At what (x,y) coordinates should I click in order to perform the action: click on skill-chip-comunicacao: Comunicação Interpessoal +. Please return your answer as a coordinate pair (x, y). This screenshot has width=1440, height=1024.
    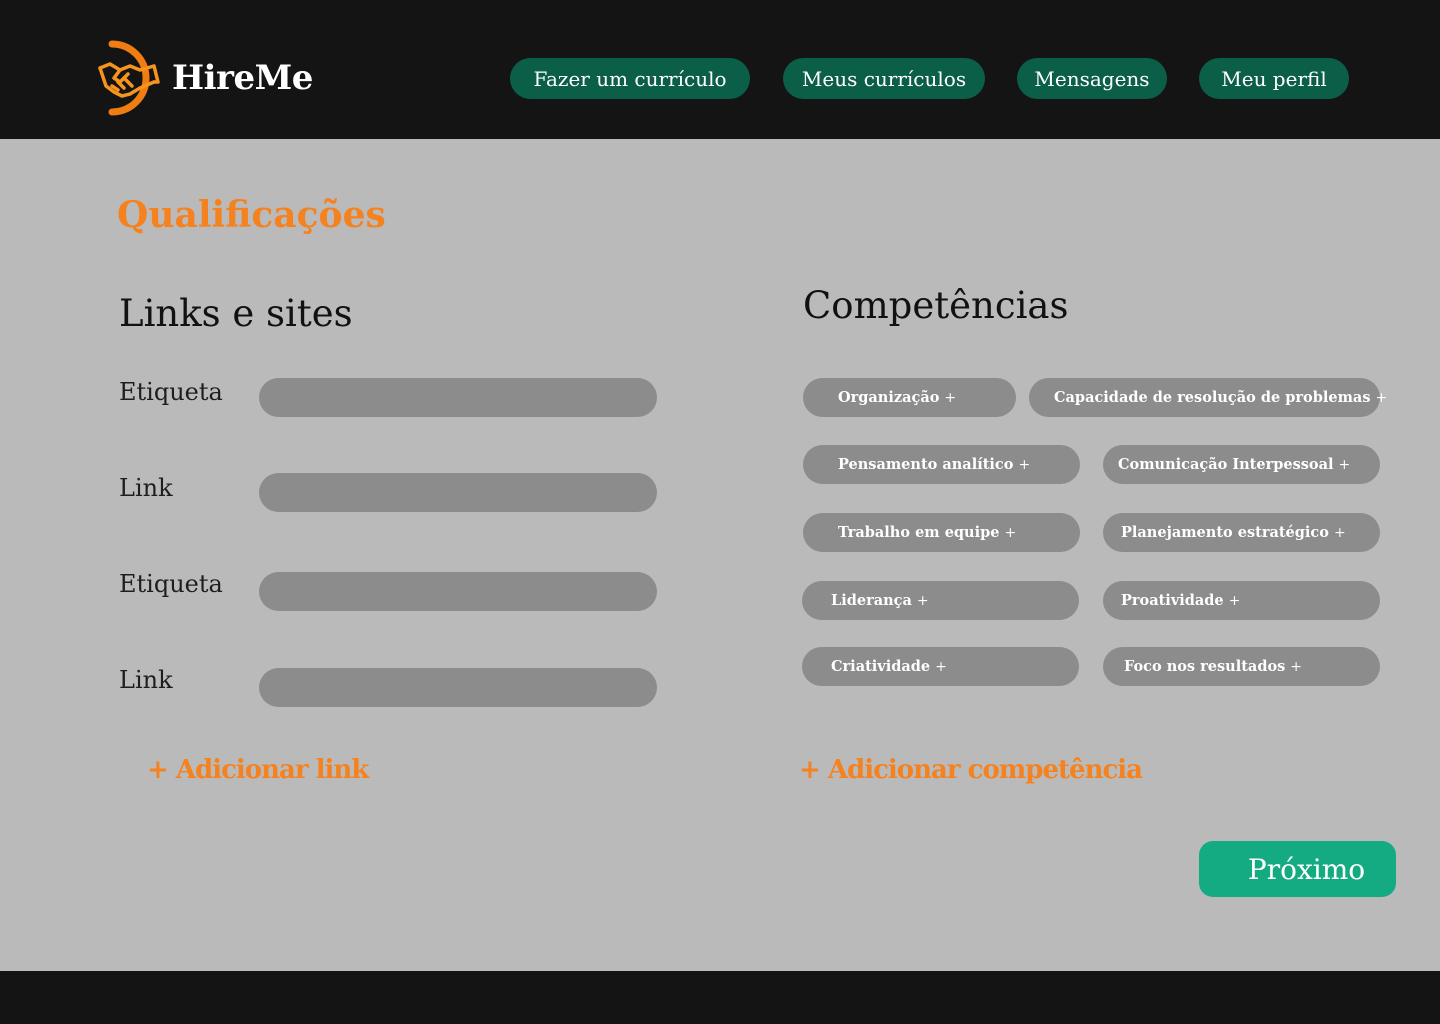
    Looking at the image, I should click on (1241, 464).